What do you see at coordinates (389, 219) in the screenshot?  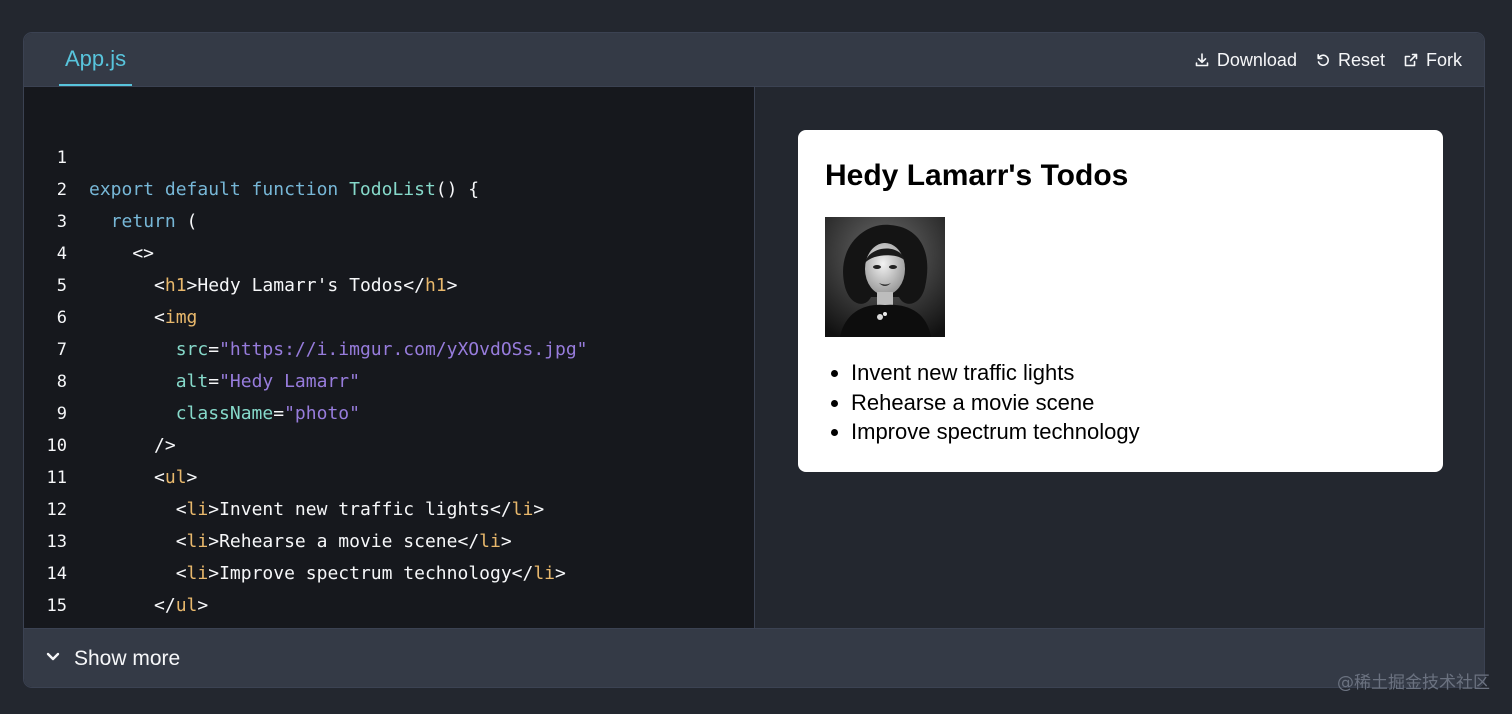 I see `code-line: 3 <>` at bounding box center [389, 219].